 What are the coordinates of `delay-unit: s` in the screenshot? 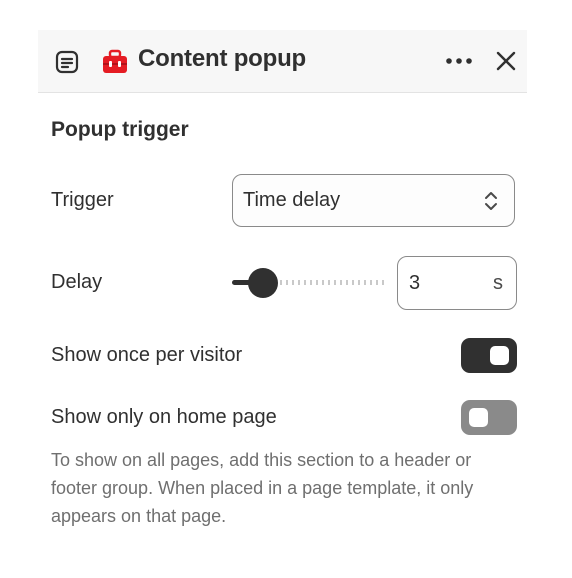 It's located at (498, 283).